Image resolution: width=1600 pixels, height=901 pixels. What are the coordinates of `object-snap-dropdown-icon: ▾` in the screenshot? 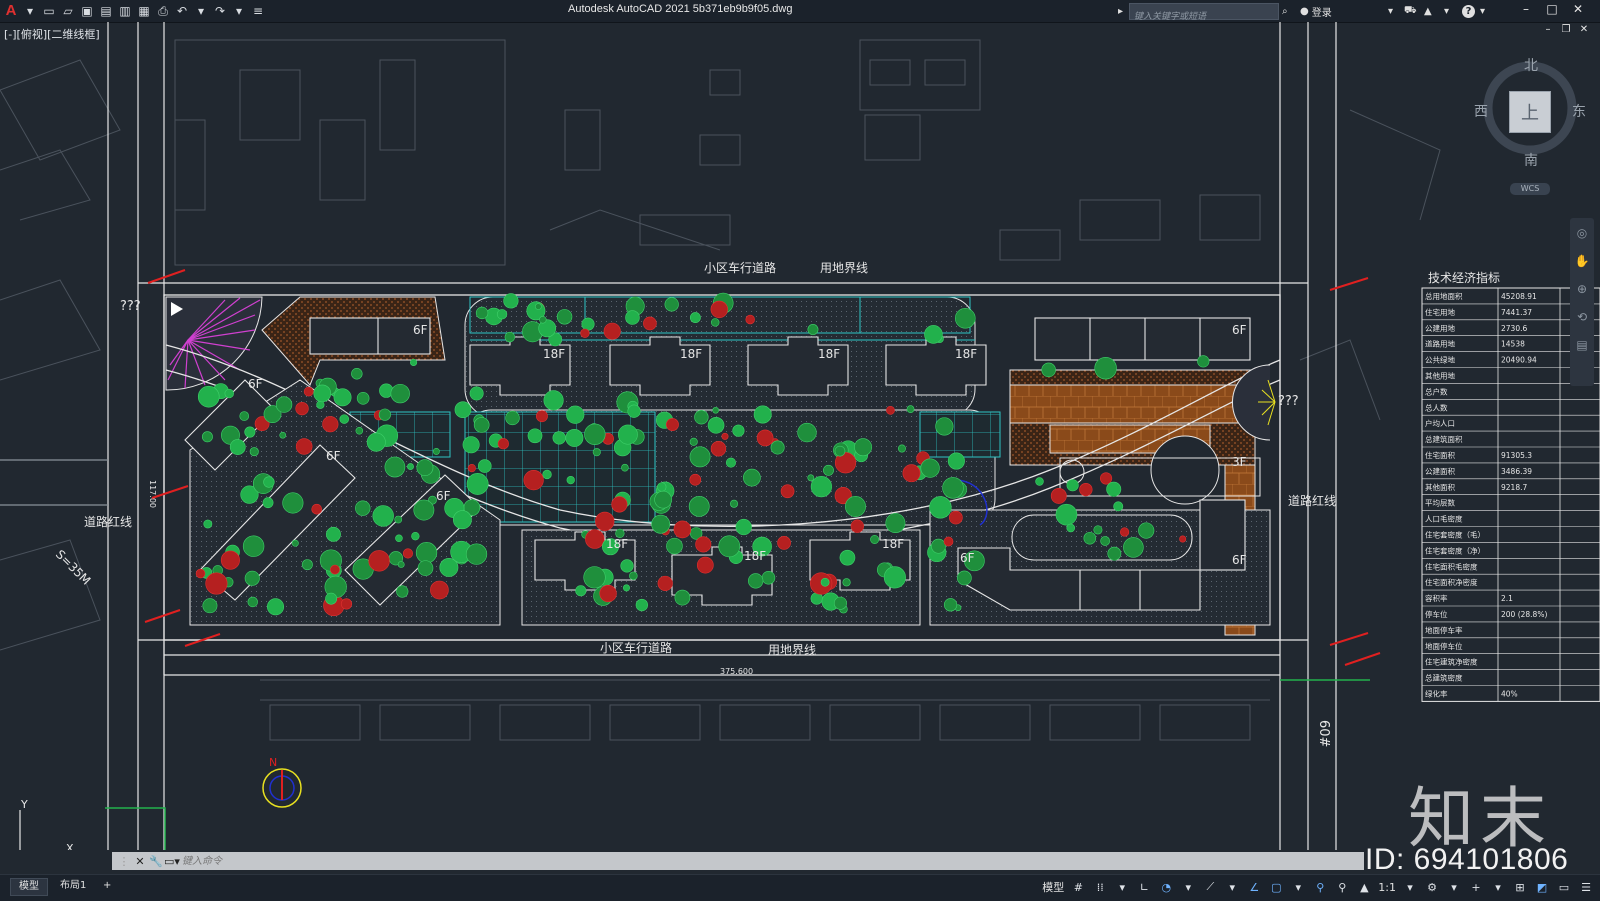 It's located at (1298, 887).